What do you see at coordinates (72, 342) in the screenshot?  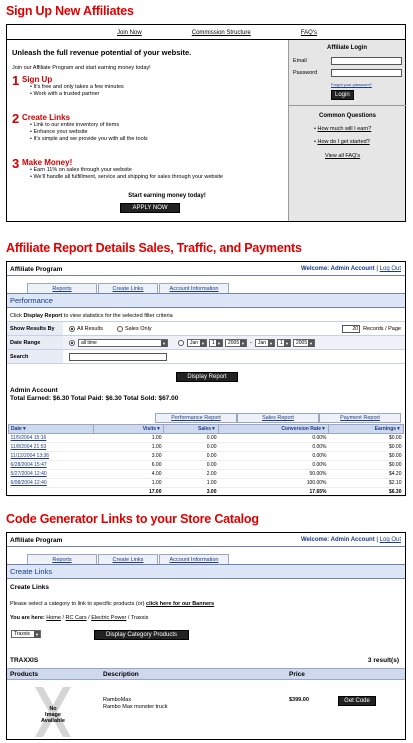 I see `radio-preset-range` at bounding box center [72, 342].